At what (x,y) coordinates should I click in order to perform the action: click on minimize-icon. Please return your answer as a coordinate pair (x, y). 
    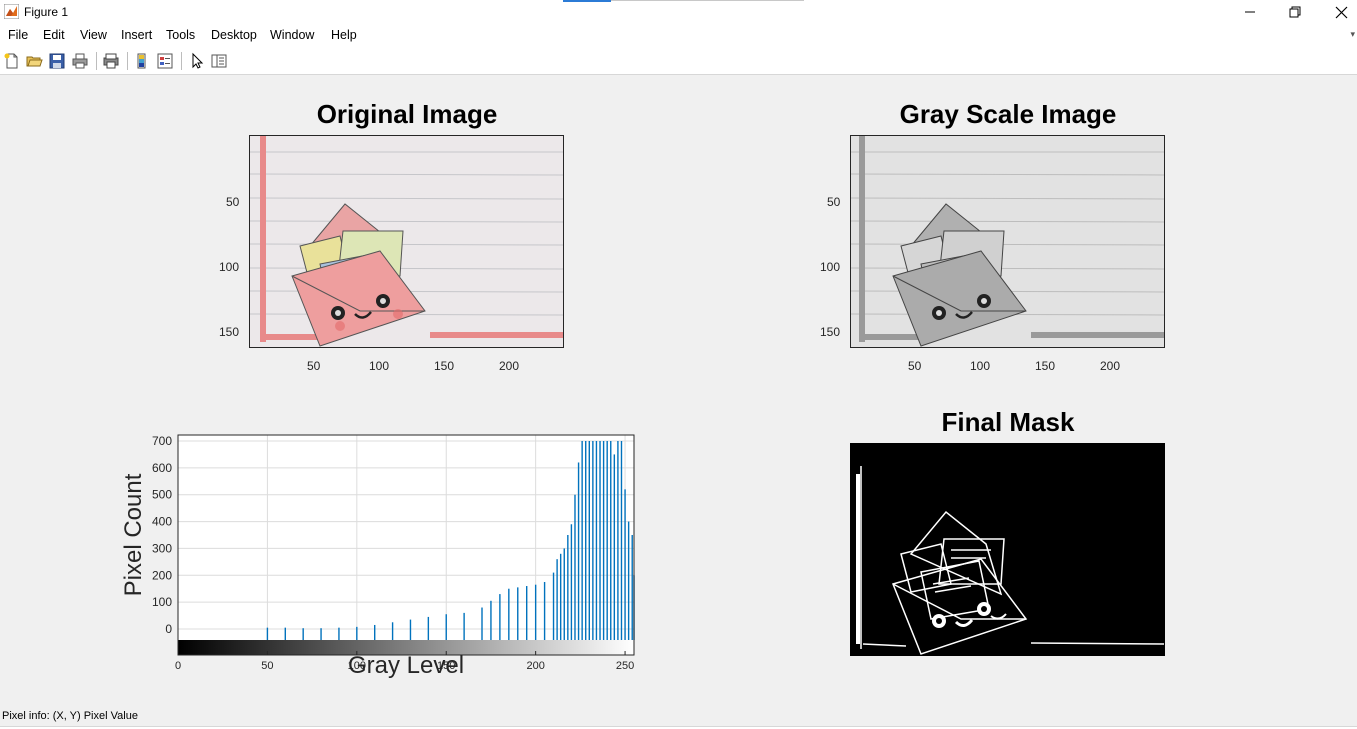
    Looking at the image, I should click on (1250, 12).